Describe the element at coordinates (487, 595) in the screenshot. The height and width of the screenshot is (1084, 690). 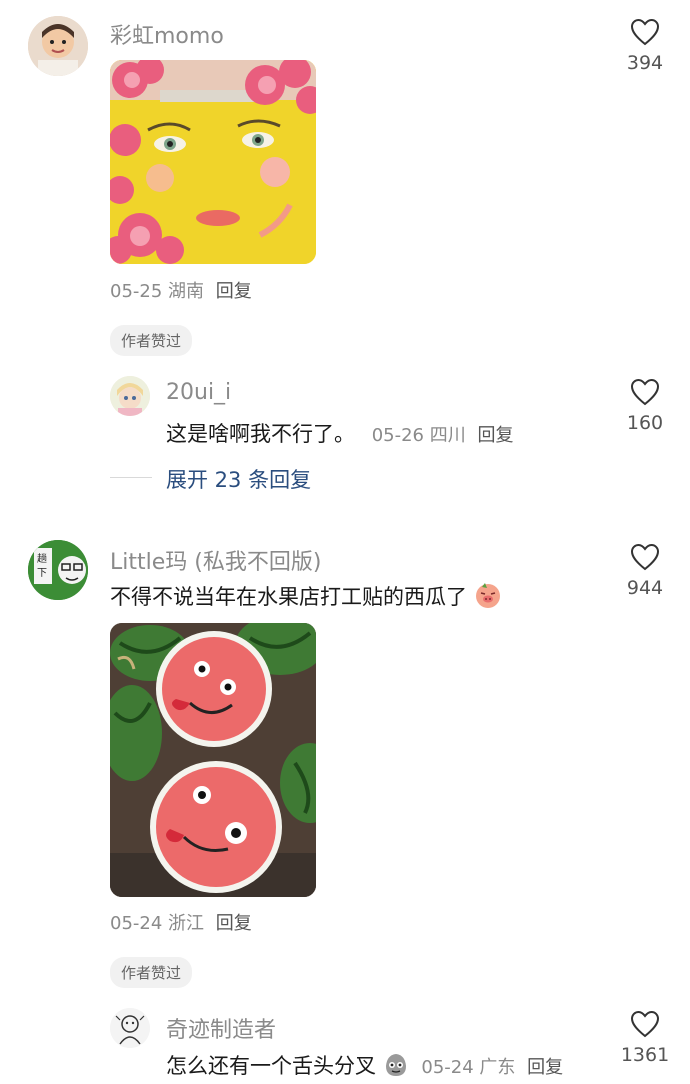
I see `pig-face-emoji-icon` at that location.